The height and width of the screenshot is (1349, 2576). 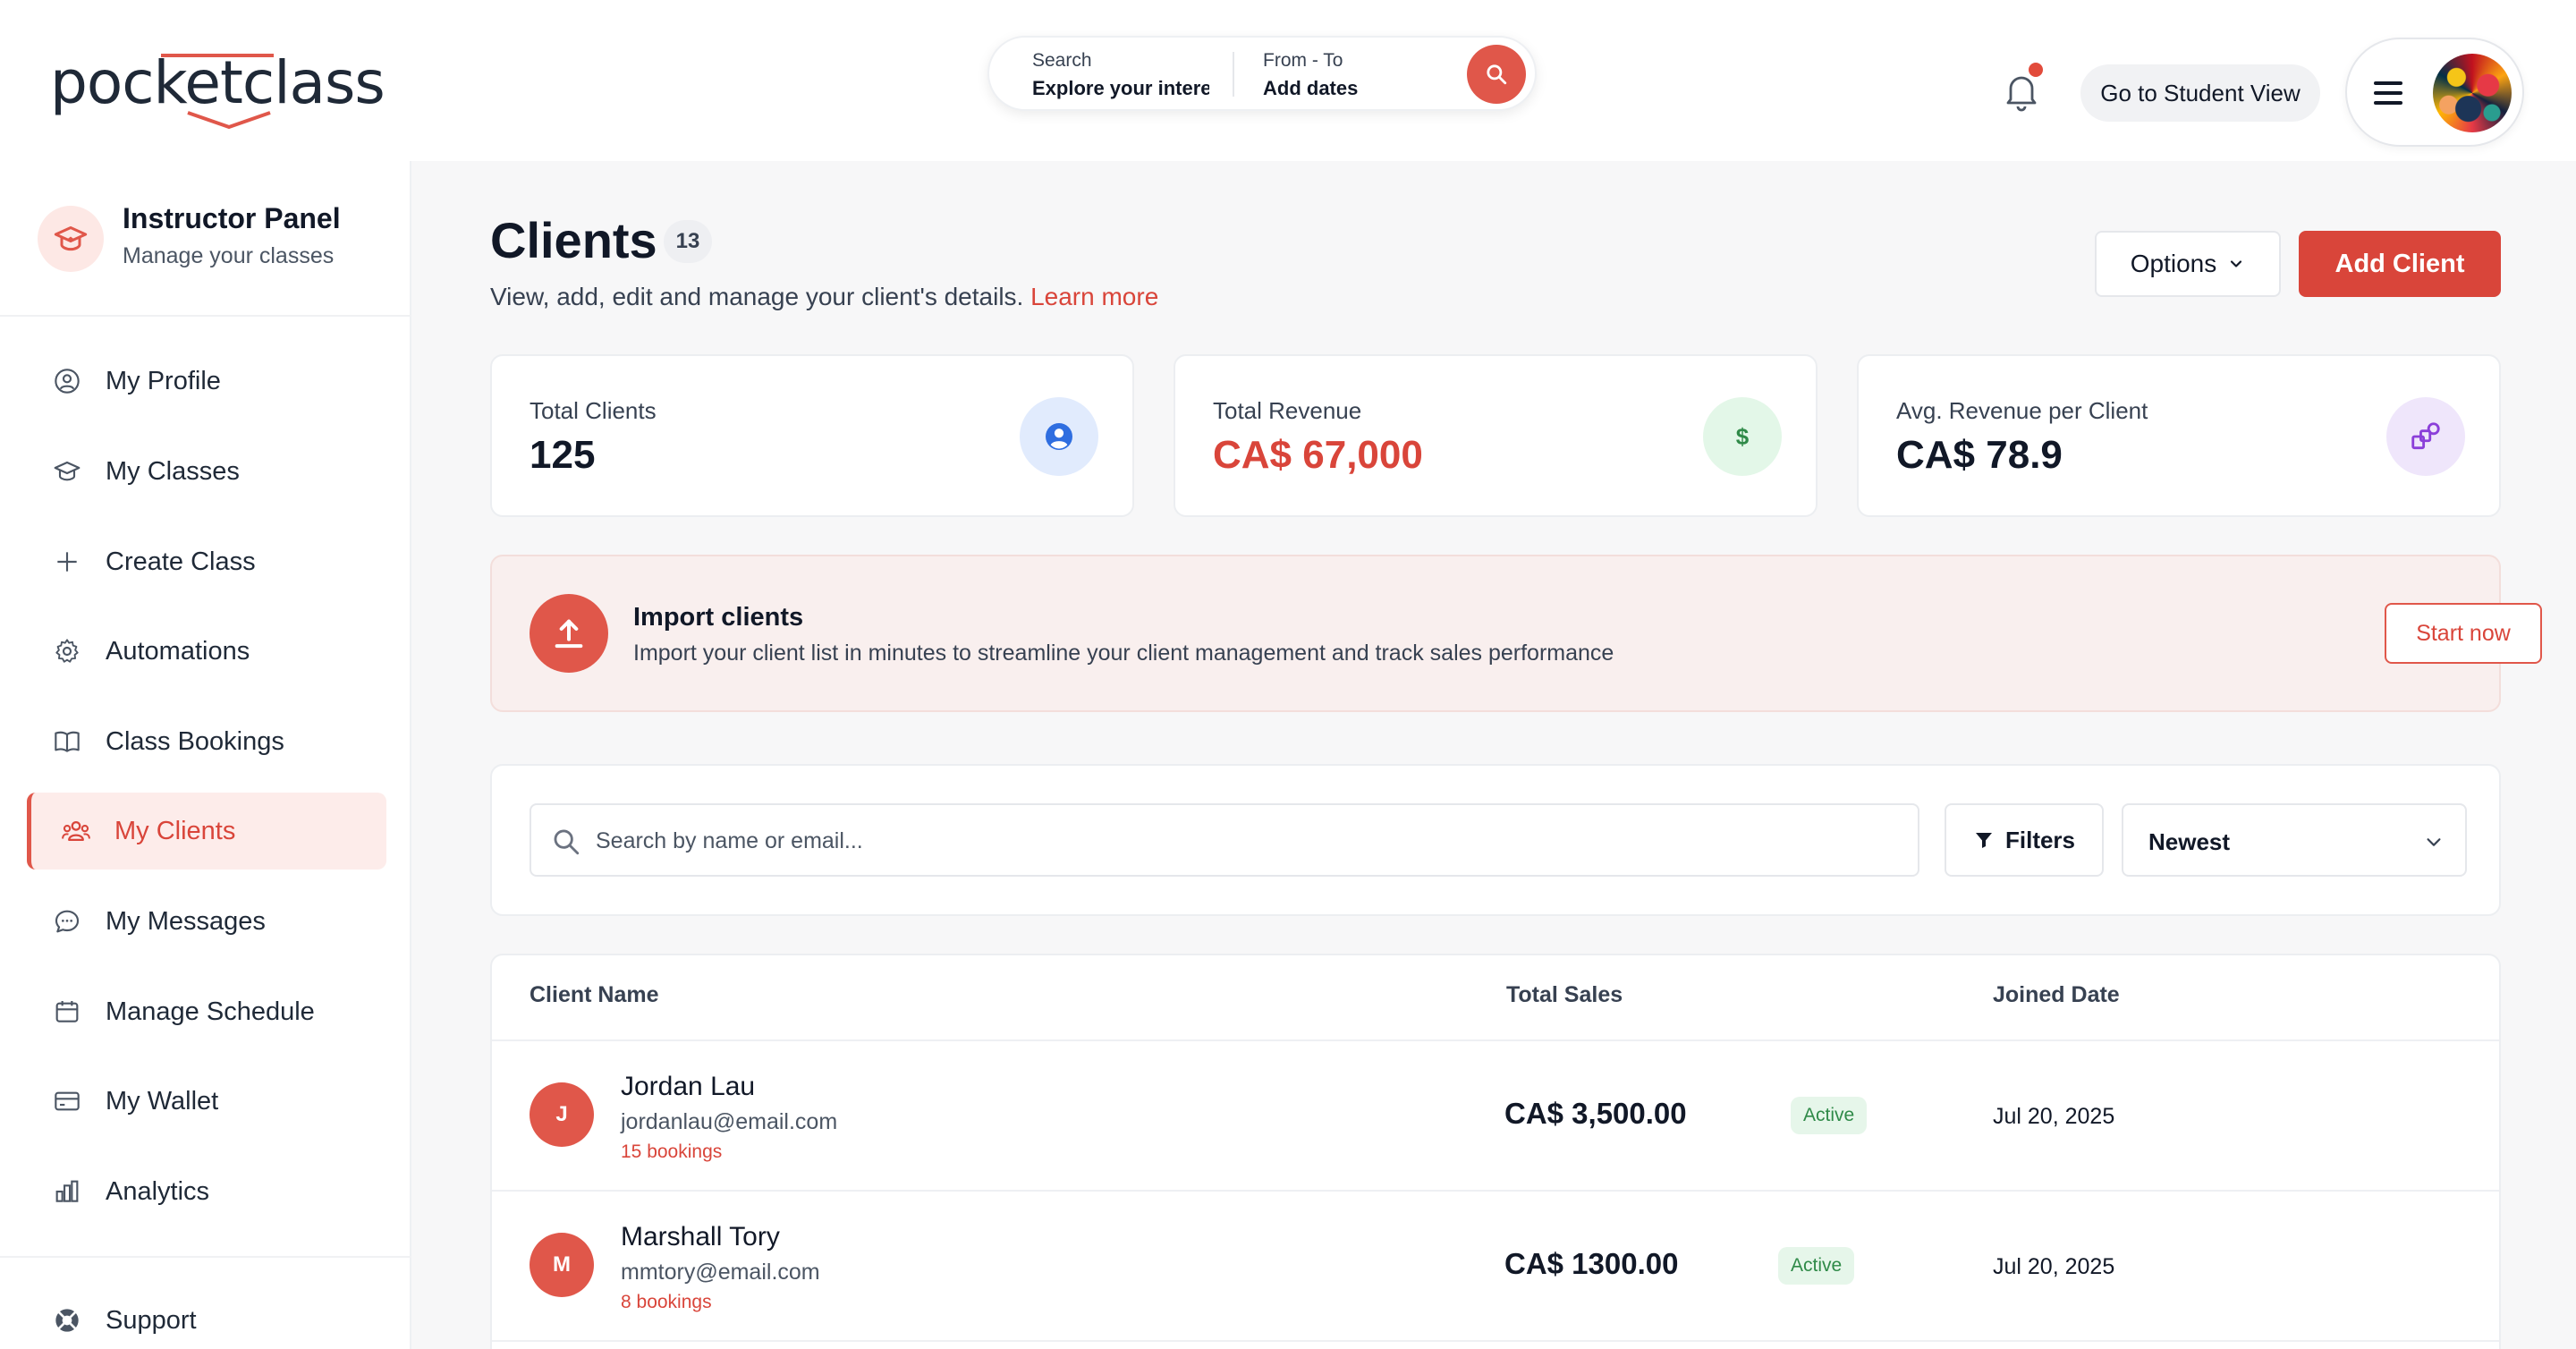 What do you see at coordinates (2054, 1266) in the screenshot?
I see `client-joined-date: Jul 20, 2025` at bounding box center [2054, 1266].